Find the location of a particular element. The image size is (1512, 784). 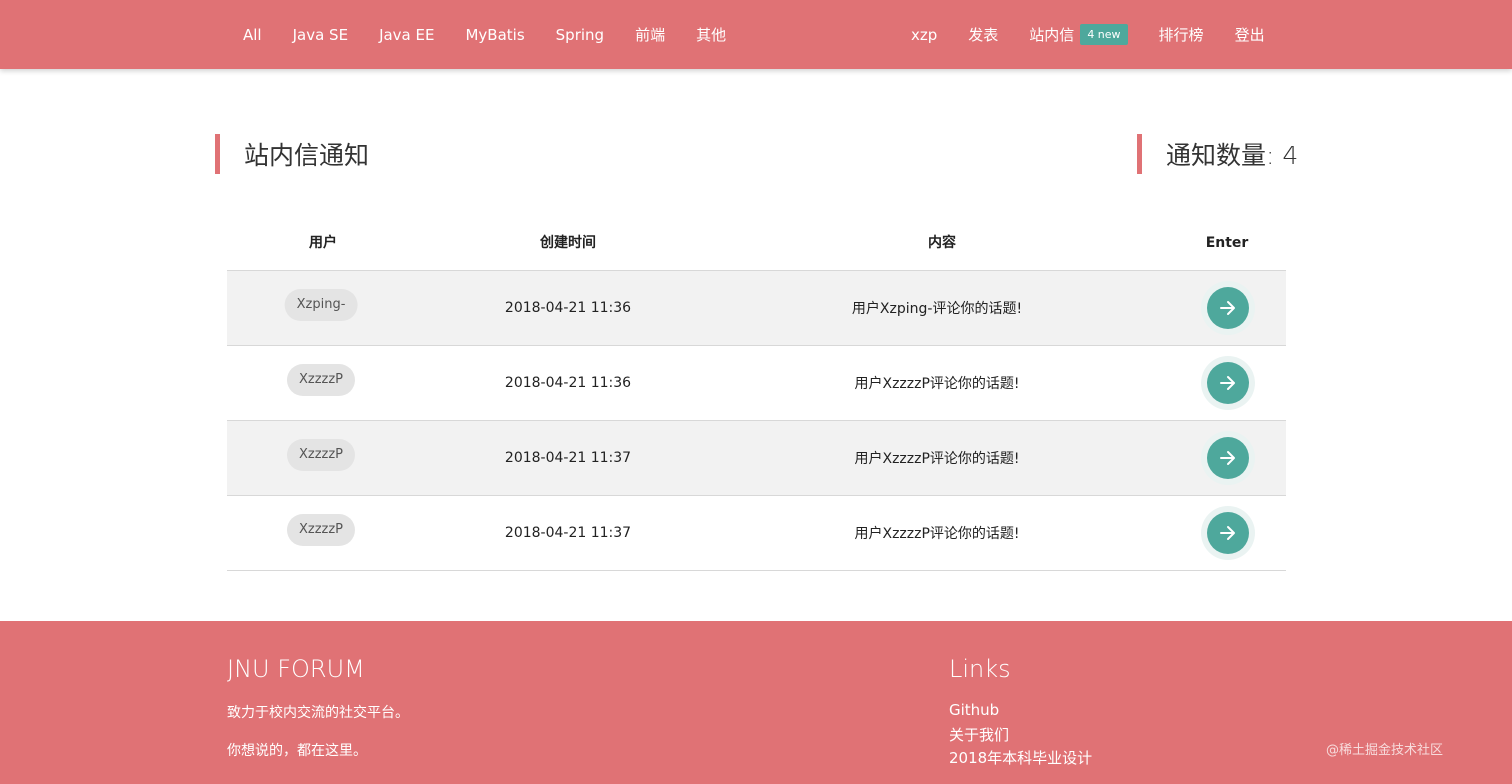

footer-brand: JNU FORUM is located at coordinates (296, 669).